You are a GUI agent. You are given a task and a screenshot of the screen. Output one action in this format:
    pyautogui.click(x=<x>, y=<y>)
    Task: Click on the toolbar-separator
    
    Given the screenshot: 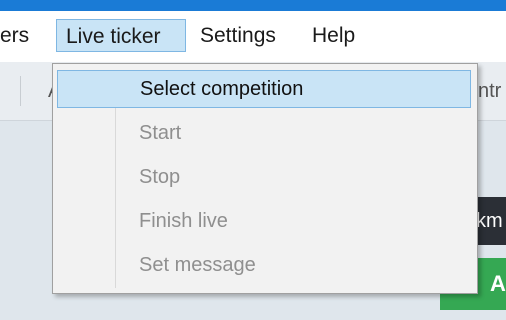 What is the action you would take?
    pyautogui.click(x=20, y=91)
    